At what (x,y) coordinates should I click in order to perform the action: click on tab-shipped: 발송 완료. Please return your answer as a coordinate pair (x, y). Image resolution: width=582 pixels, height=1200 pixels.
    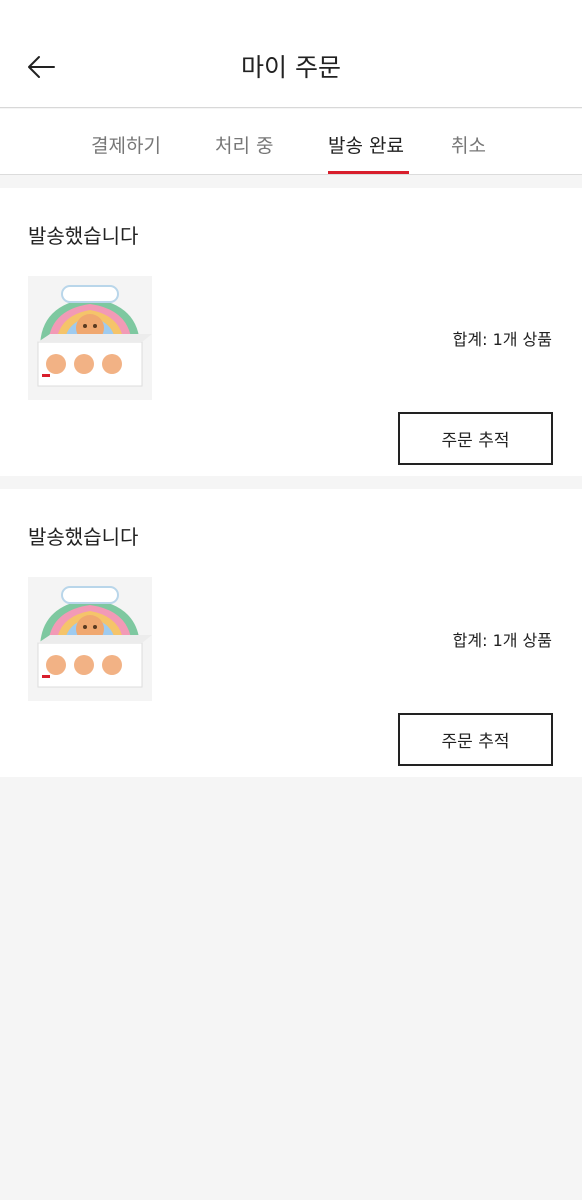
    Looking at the image, I should click on (366, 144).